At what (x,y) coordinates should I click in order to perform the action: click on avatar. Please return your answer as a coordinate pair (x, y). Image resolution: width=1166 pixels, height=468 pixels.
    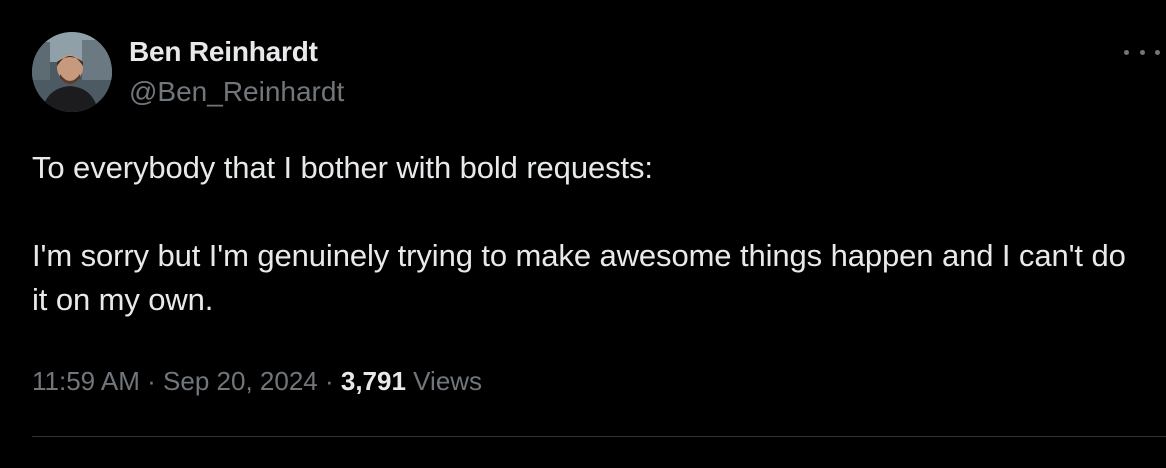
    Looking at the image, I should click on (72, 72).